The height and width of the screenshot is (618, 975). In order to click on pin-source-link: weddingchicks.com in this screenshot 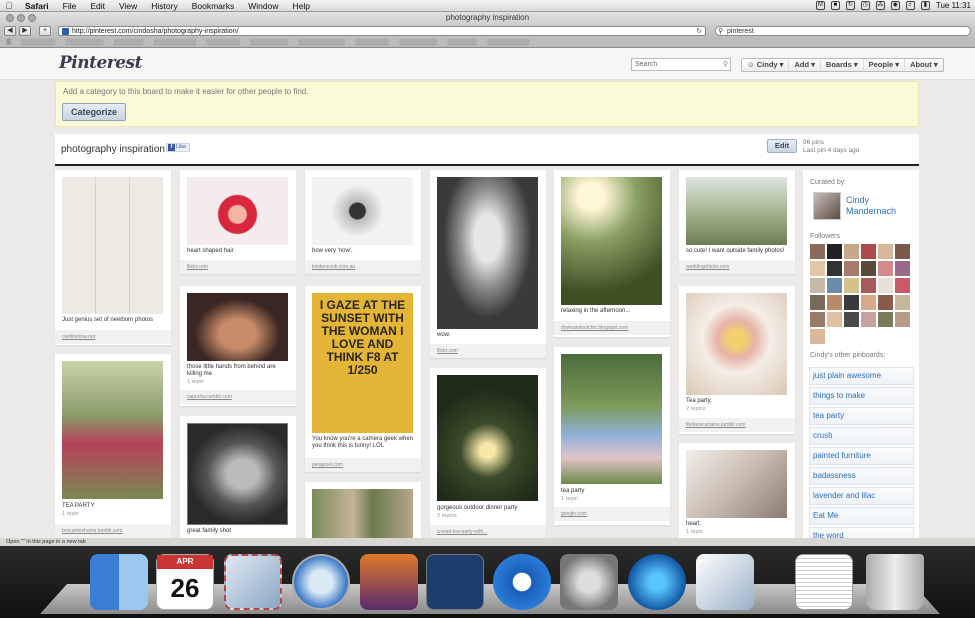, I will do `click(737, 267)`.